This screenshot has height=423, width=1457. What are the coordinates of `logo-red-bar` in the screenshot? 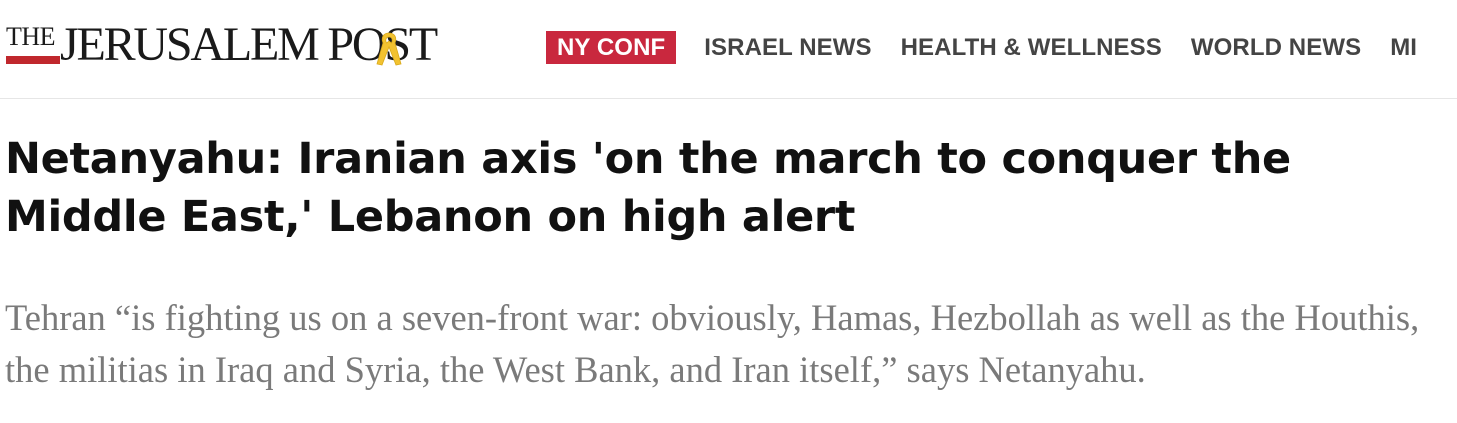 It's located at (33, 60).